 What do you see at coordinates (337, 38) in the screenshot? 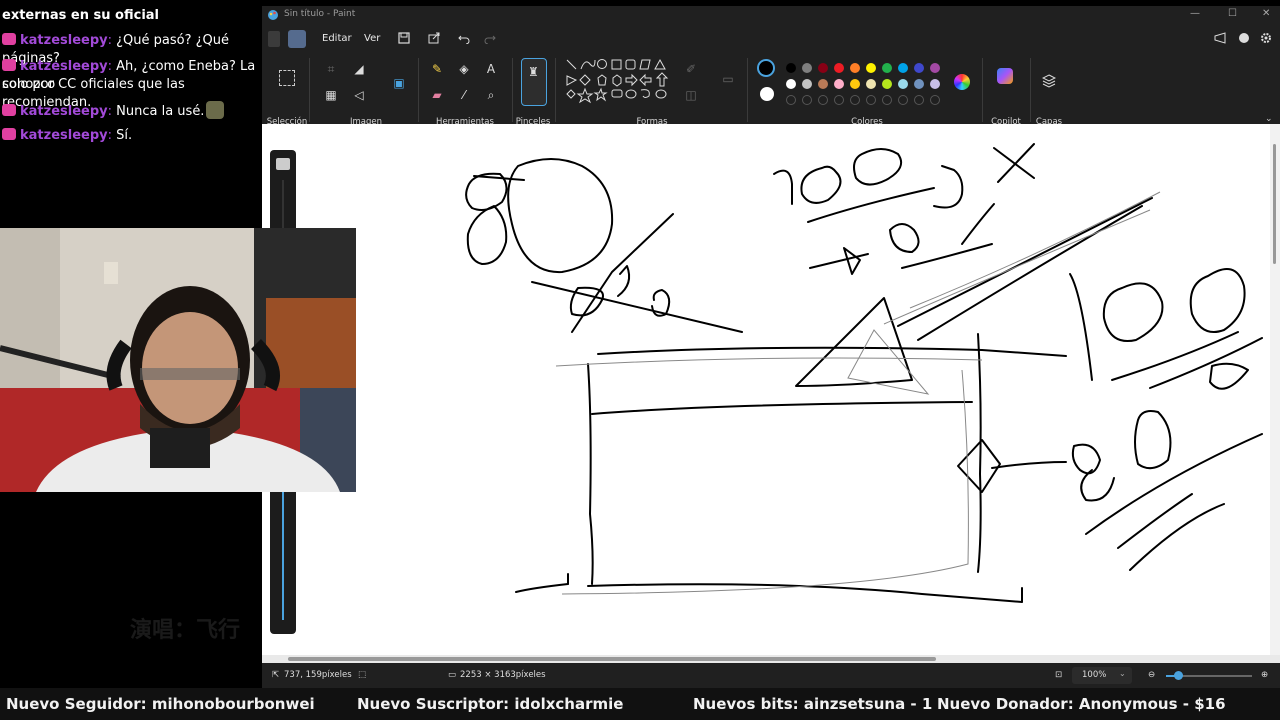
I see `menu-editar: Editar` at bounding box center [337, 38].